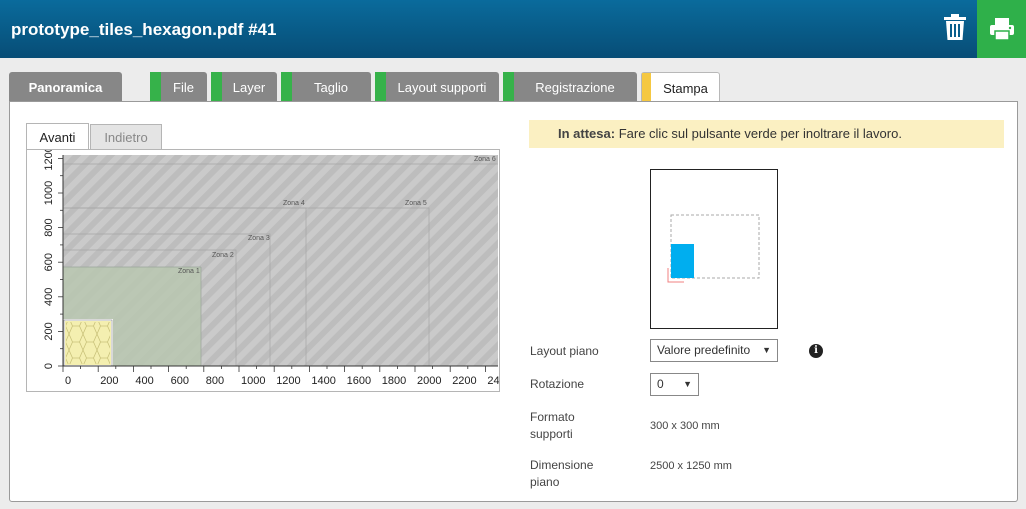 This screenshot has height=509, width=1026. What do you see at coordinates (394, 381) in the screenshot?
I see `x-tick-label: 1800` at bounding box center [394, 381].